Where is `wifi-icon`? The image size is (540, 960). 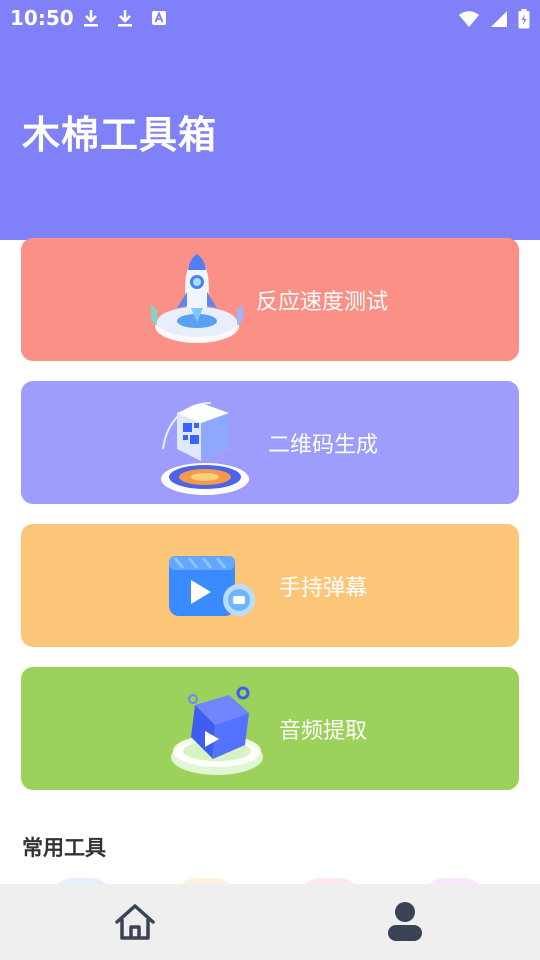 wifi-icon is located at coordinates (469, 19).